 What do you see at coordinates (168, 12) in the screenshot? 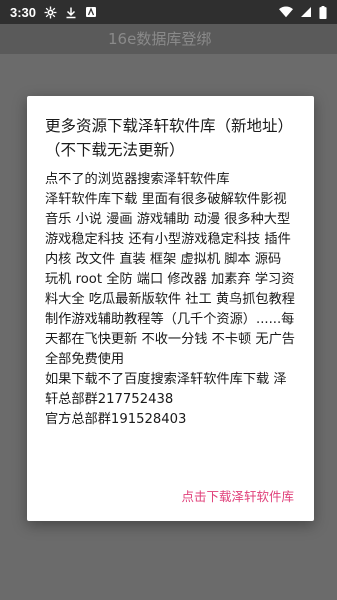
I see `status-bar: 3:30` at bounding box center [168, 12].